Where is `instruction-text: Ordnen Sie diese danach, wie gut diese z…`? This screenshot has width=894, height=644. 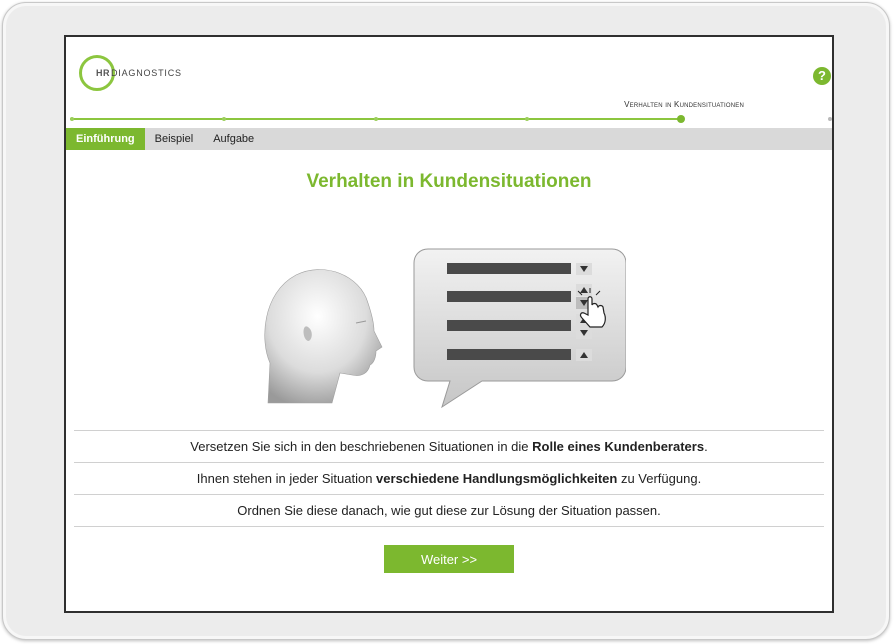
instruction-text: Ordnen Sie diese danach, wie gut diese z… is located at coordinates (449, 510).